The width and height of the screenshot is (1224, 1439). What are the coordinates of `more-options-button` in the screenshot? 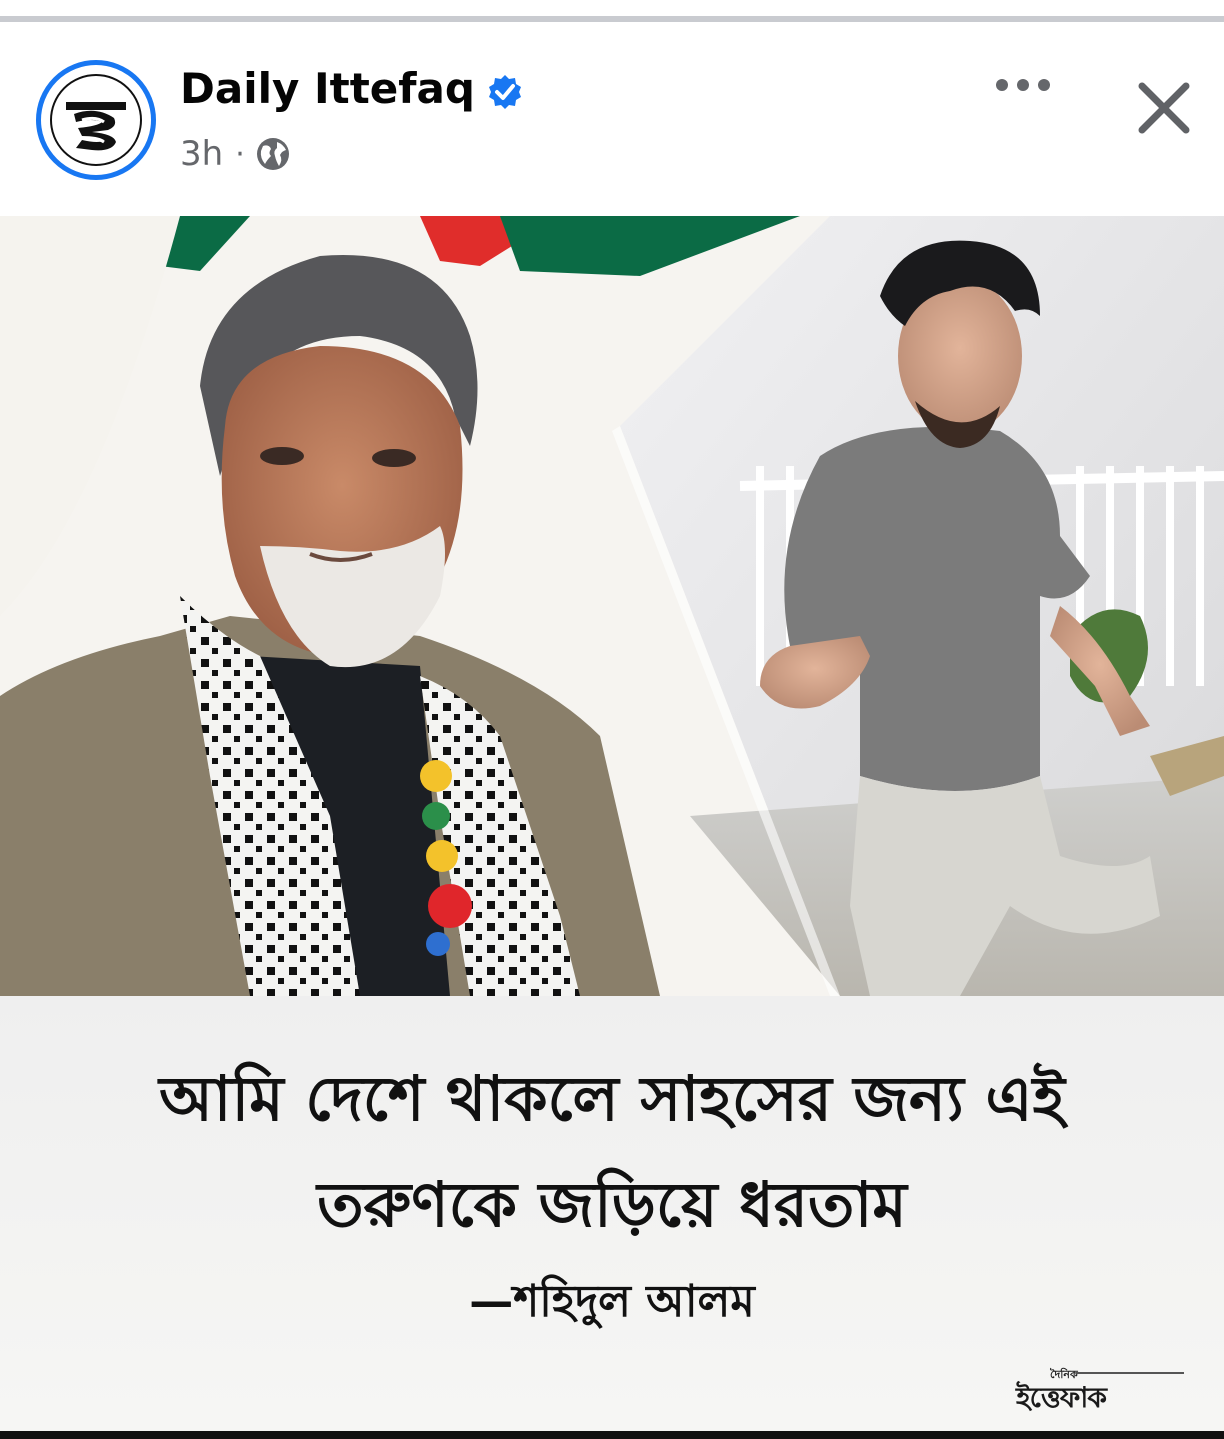 It's located at (1023, 85).